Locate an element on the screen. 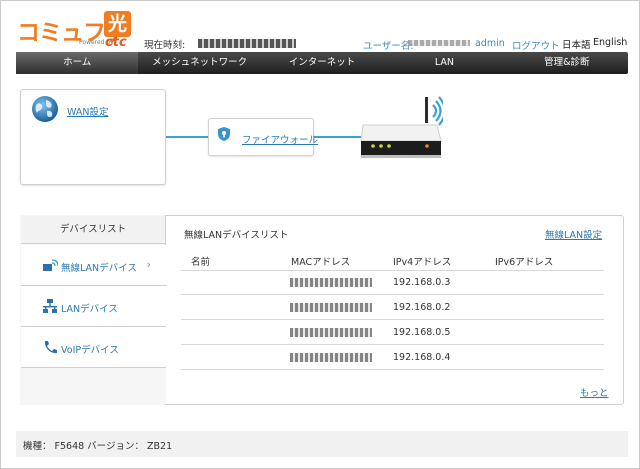  nav-mesh-network: メッシュネットワーク is located at coordinates (199, 63).